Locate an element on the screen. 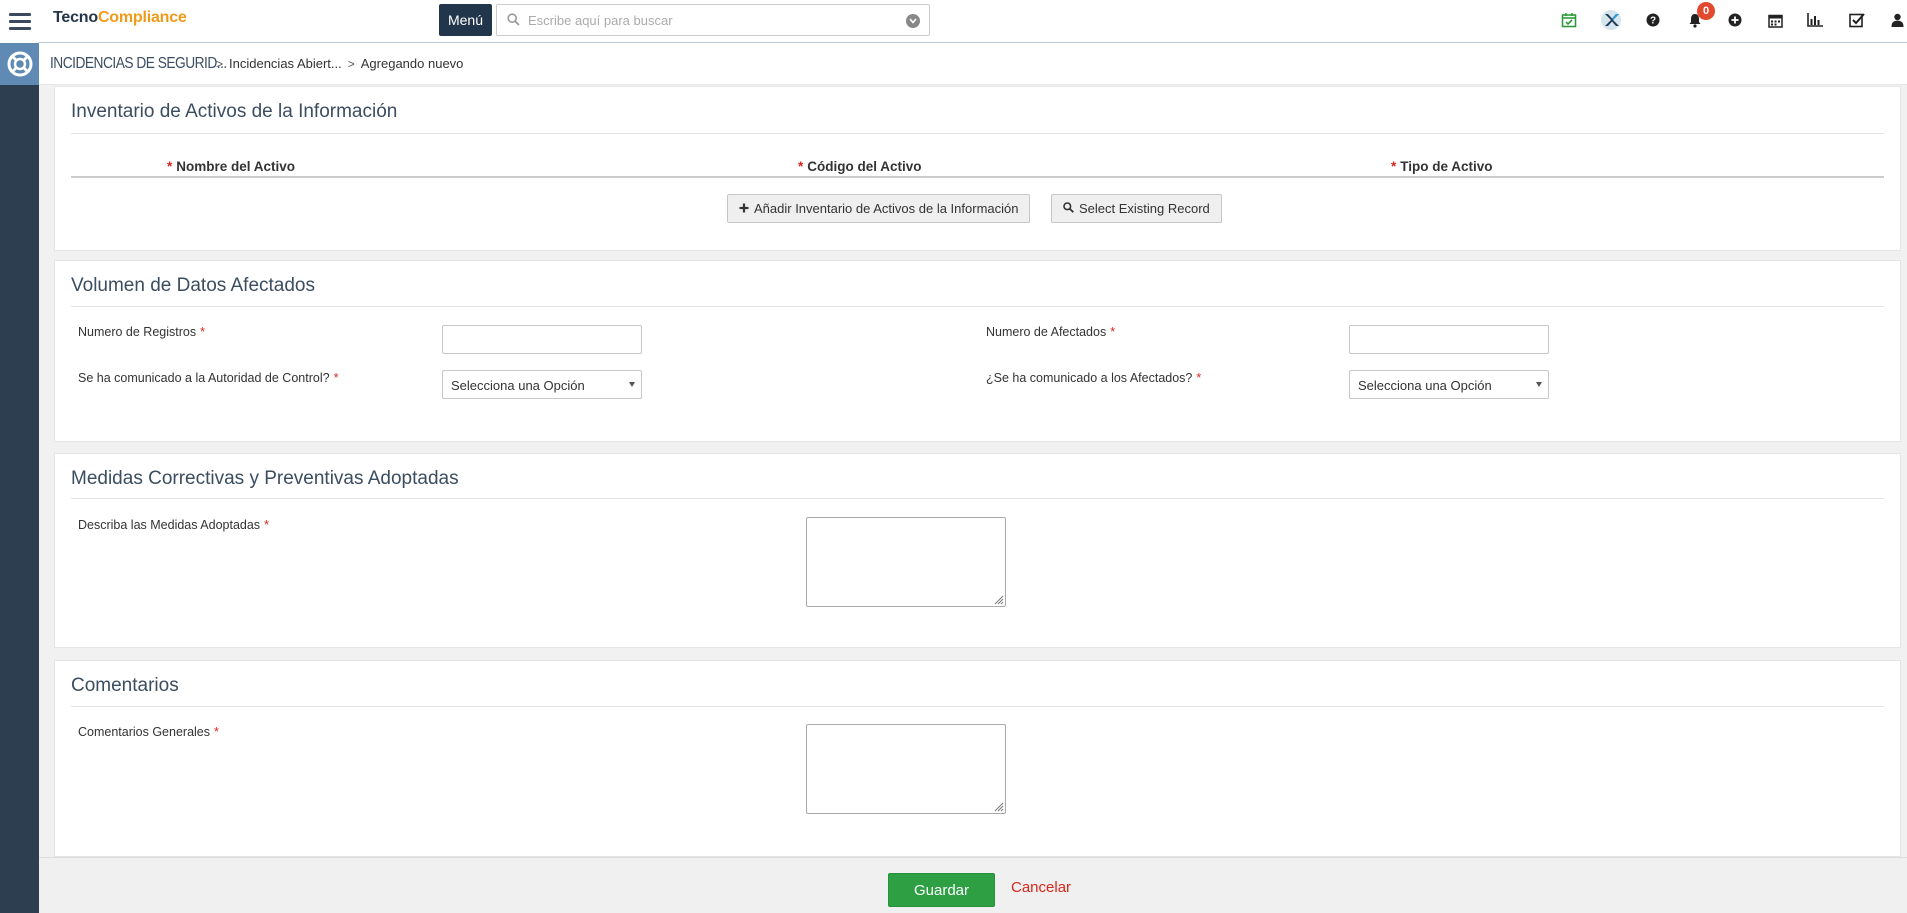 This screenshot has height=913, width=1907. numero-registros-label: Numero de Registros * is located at coordinates (141, 332).